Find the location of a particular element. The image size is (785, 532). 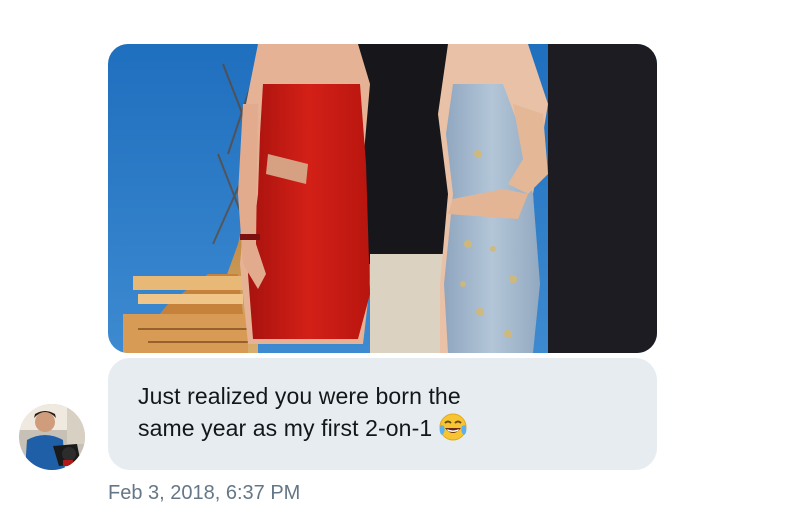

avatar-image is located at coordinates (52, 437).